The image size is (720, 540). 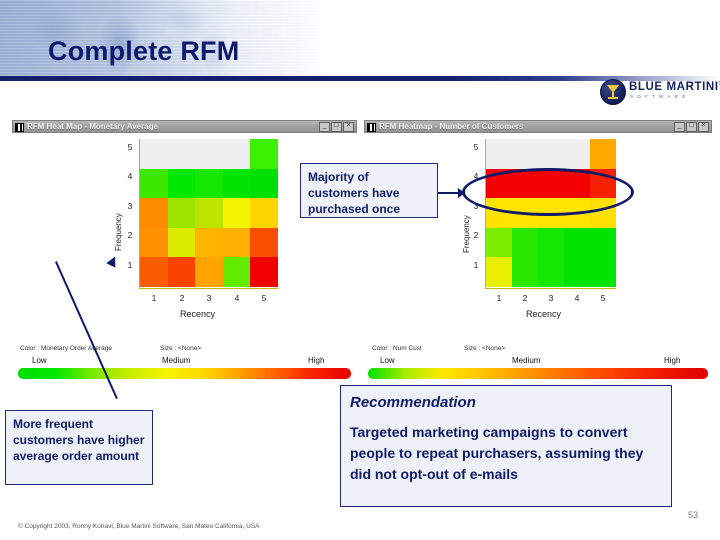 What do you see at coordinates (693, 515) in the screenshot?
I see `page-number: 53` at bounding box center [693, 515].